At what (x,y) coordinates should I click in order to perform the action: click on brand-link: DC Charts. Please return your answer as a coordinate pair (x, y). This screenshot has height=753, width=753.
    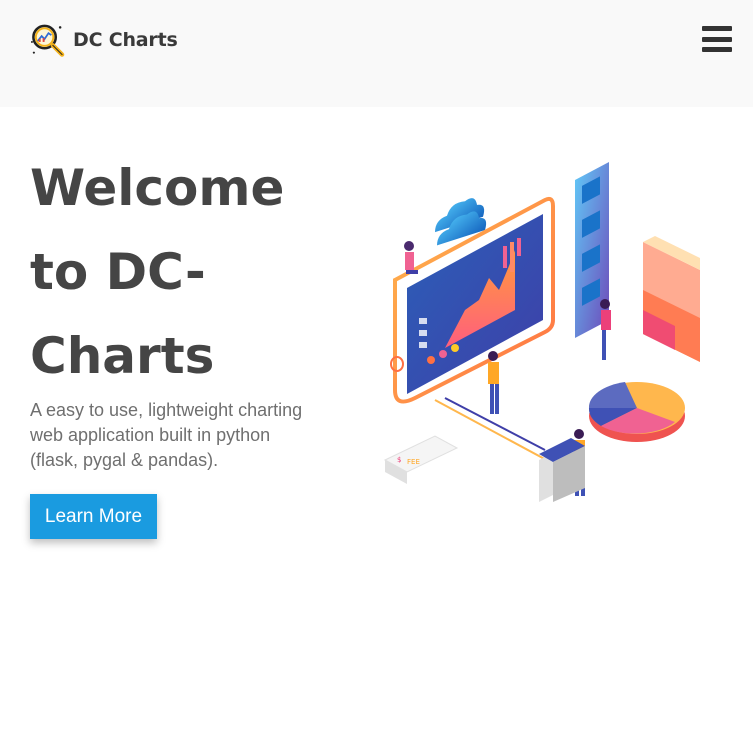
    Looking at the image, I should click on (104, 40).